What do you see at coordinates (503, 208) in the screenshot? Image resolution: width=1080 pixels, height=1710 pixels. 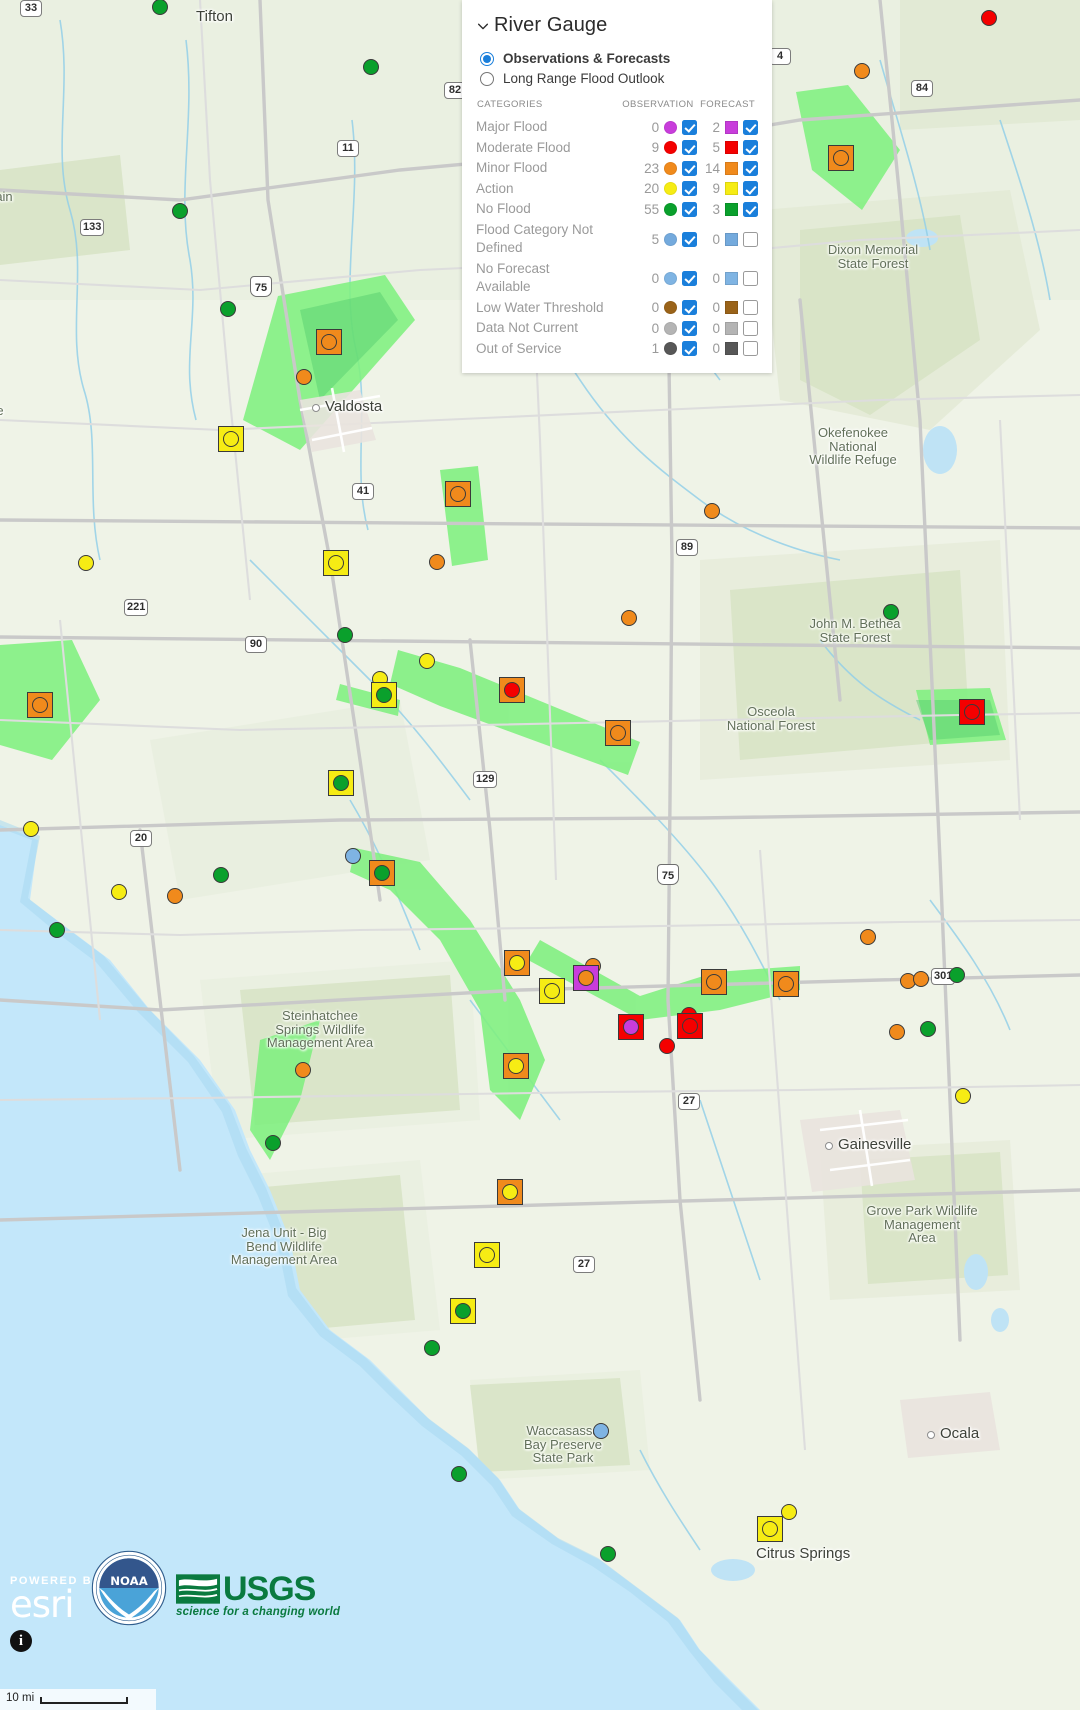 I see `legend-category-label: No Flood` at bounding box center [503, 208].